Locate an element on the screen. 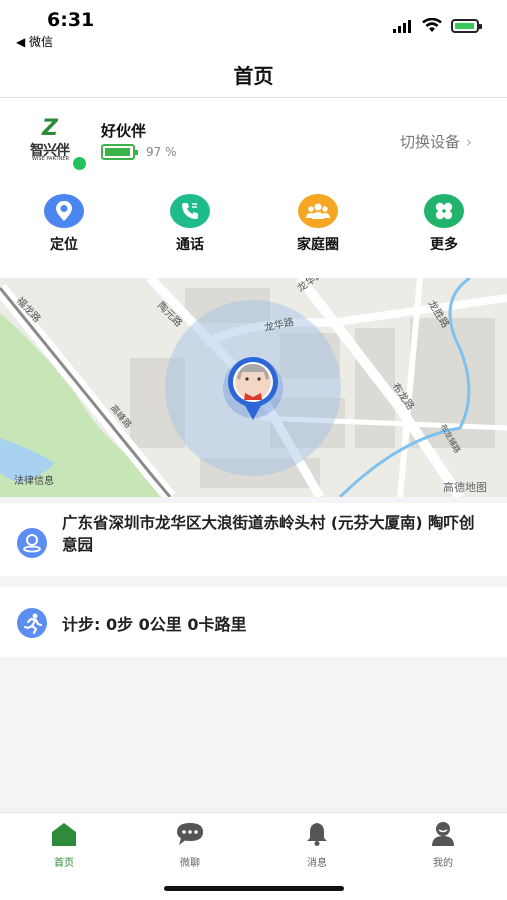  address-location-icon is located at coordinates (32, 543).